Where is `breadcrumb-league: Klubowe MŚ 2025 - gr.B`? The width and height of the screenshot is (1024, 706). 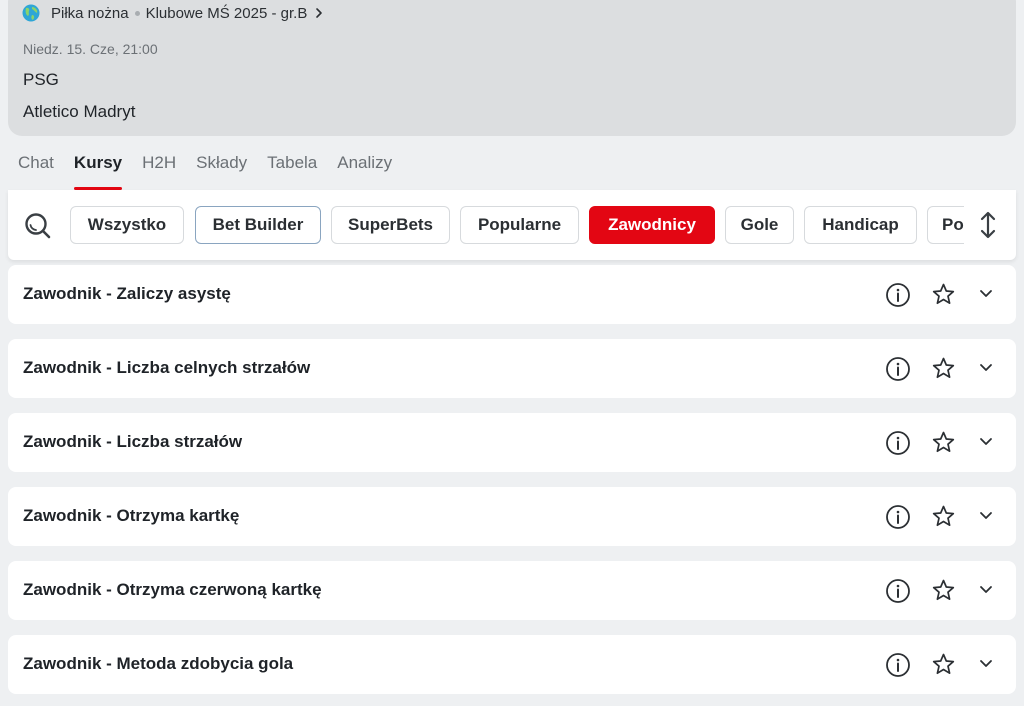 breadcrumb-league: Klubowe MŚ 2025 - gr.B is located at coordinates (227, 13).